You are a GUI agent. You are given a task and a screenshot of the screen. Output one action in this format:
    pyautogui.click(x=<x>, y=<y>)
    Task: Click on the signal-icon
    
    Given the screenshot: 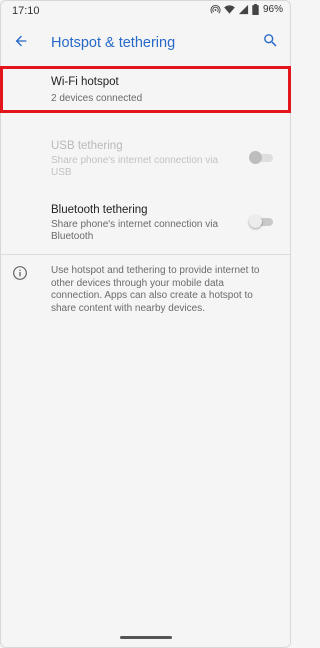 What is the action you would take?
    pyautogui.click(x=243, y=9)
    